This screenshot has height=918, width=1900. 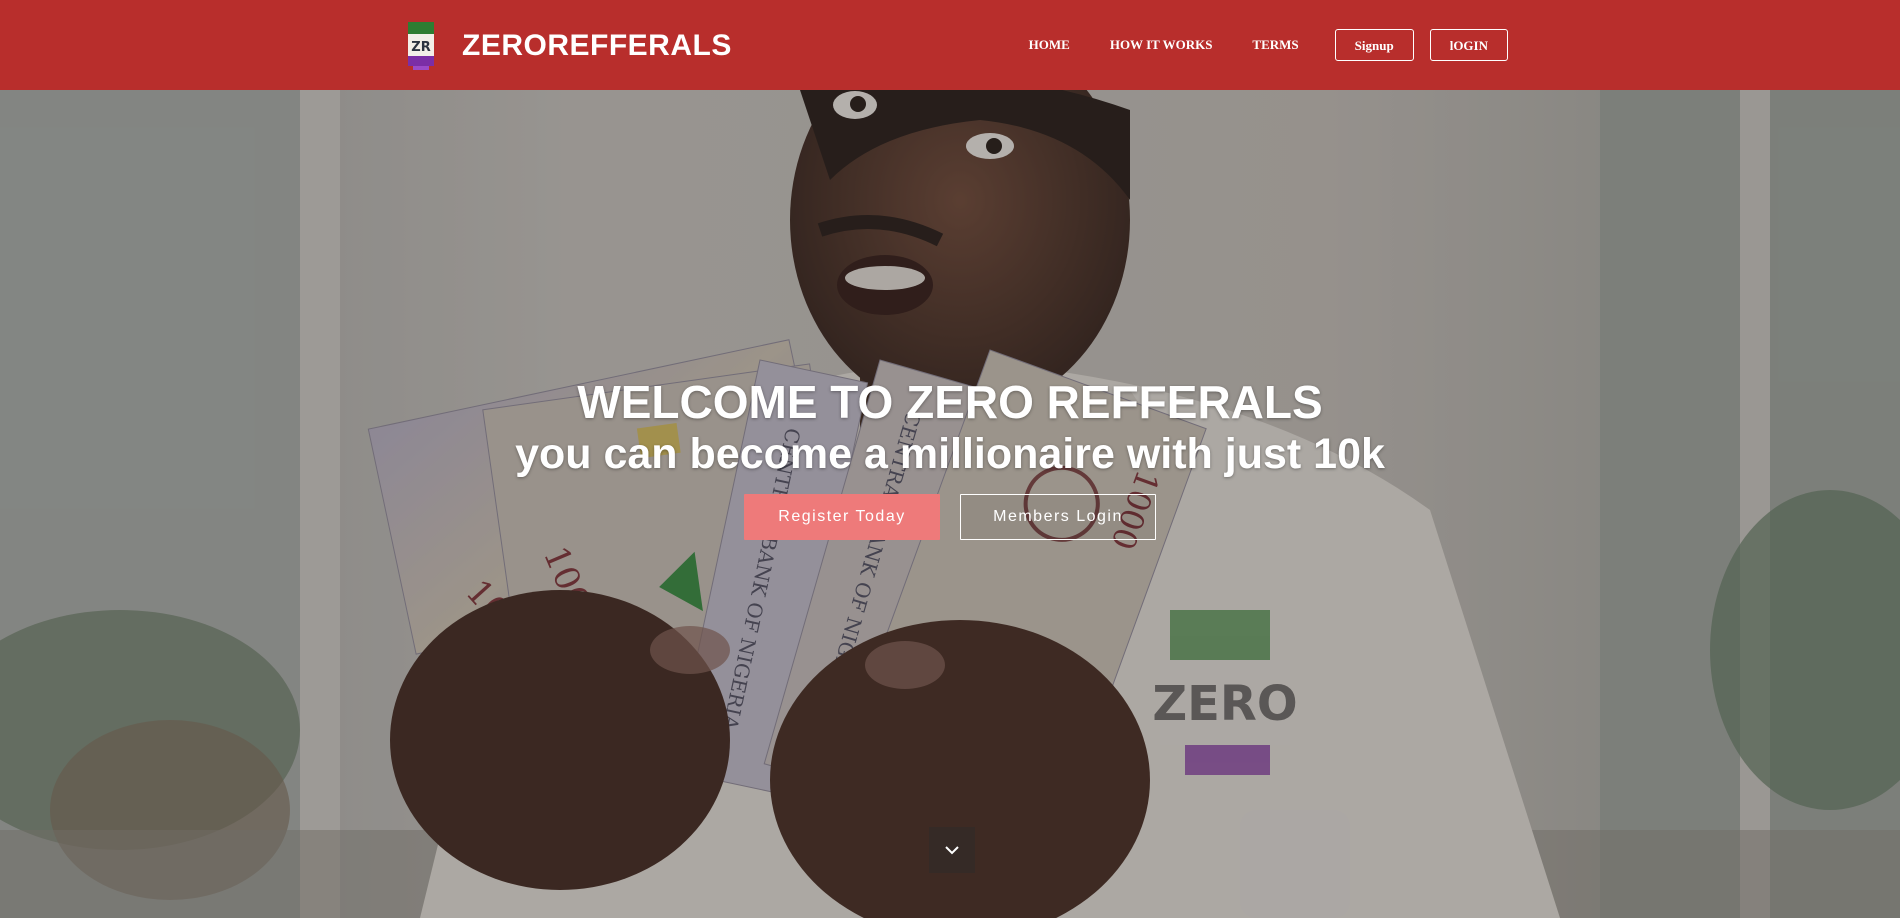 I want to click on register-today-button: Register Today, so click(x=842, y=517).